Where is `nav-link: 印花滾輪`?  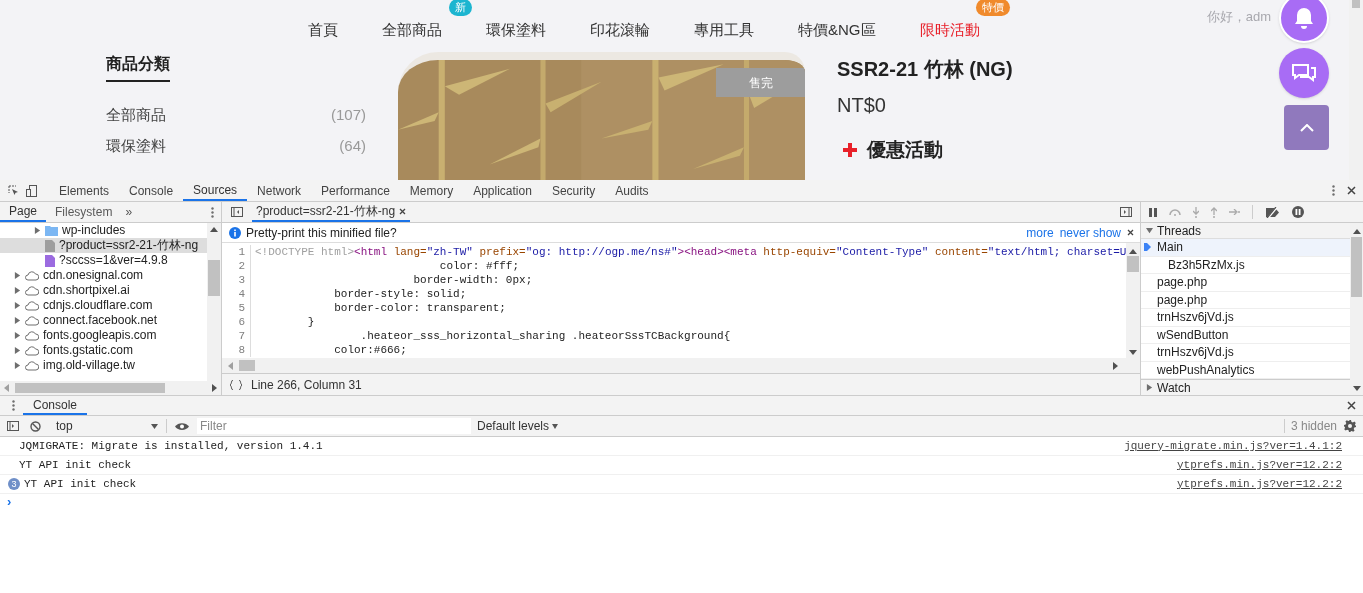 nav-link: 印花滾輪 is located at coordinates (620, 30).